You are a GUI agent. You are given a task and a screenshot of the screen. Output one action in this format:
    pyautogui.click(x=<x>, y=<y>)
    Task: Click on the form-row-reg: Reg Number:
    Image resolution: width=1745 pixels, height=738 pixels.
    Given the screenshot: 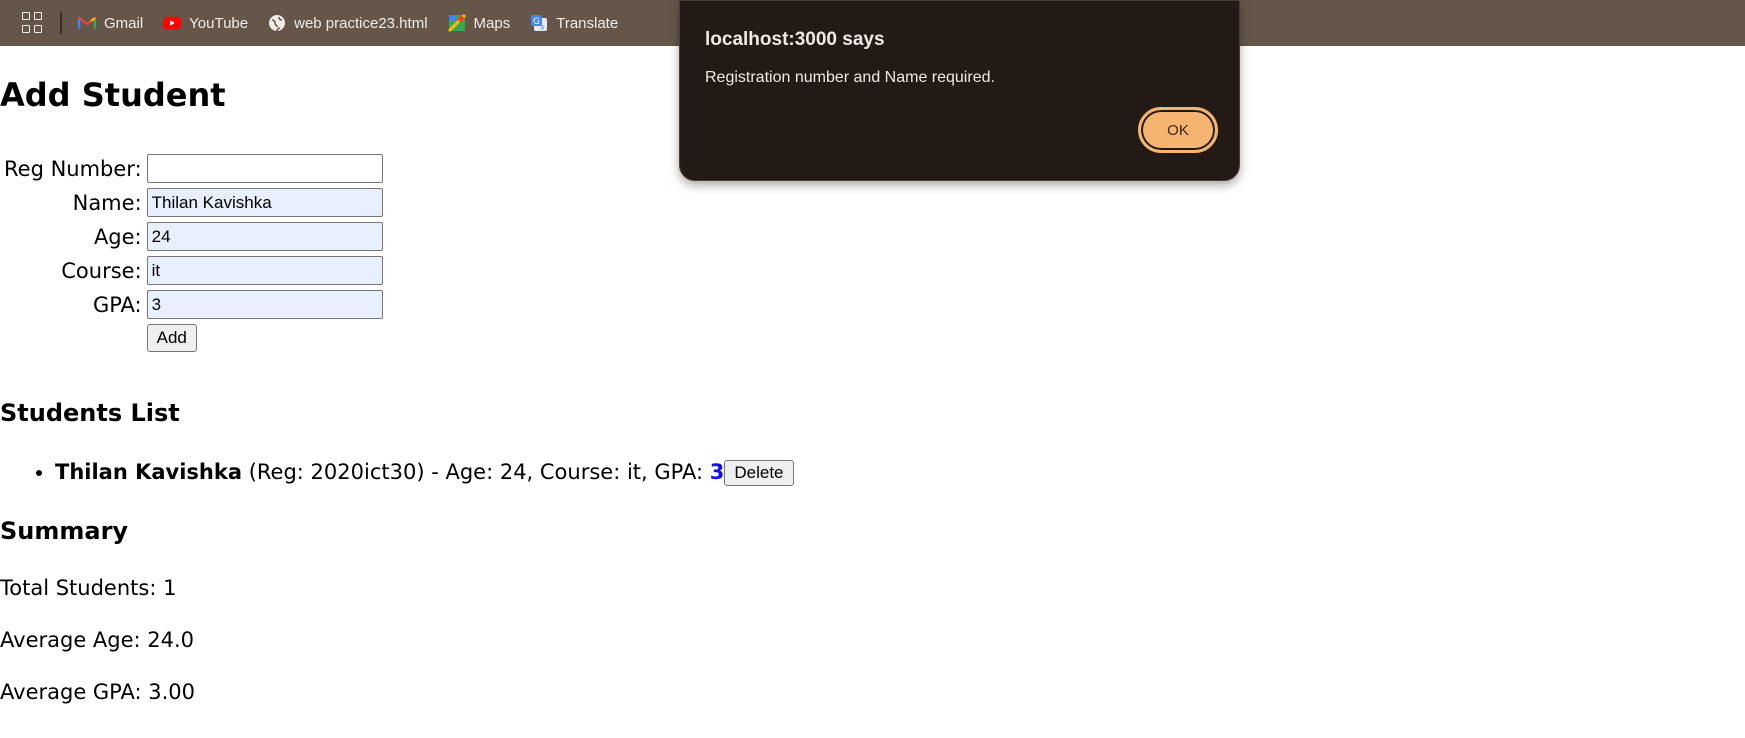 What is the action you would take?
    pyautogui.click(x=193, y=168)
    